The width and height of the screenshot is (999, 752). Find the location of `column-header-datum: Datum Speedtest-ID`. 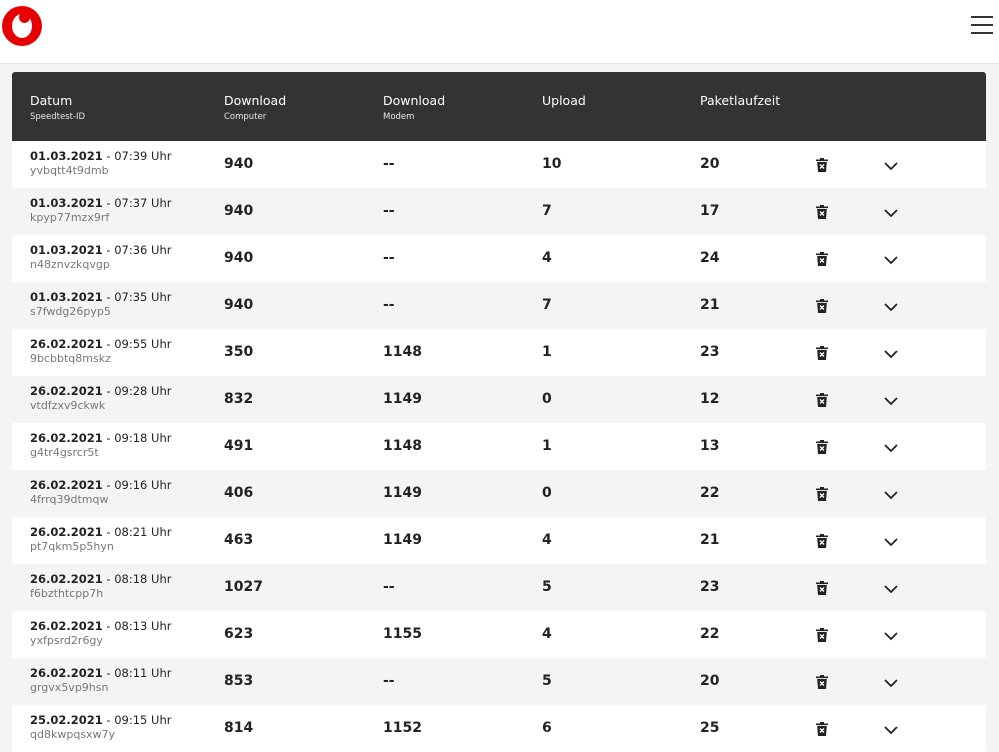

column-header-datum: Datum Speedtest-ID is located at coordinates (57, 107).